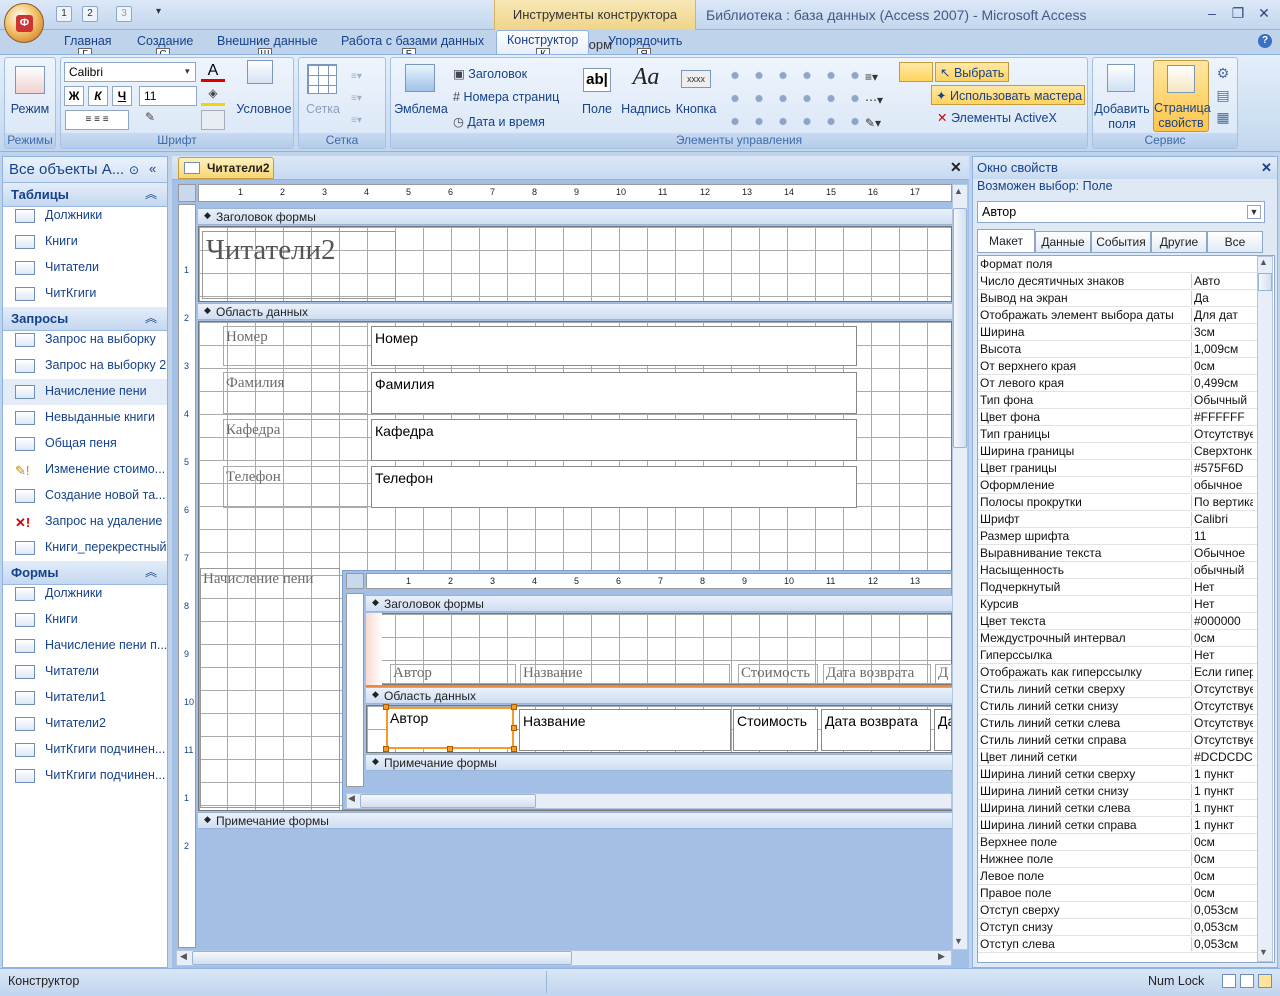 This screenshot has height=996, width=1280. Describe the element at coordinates (85, 724) in the screenshot. I see `nav-item-form: Читатели2` at that location.